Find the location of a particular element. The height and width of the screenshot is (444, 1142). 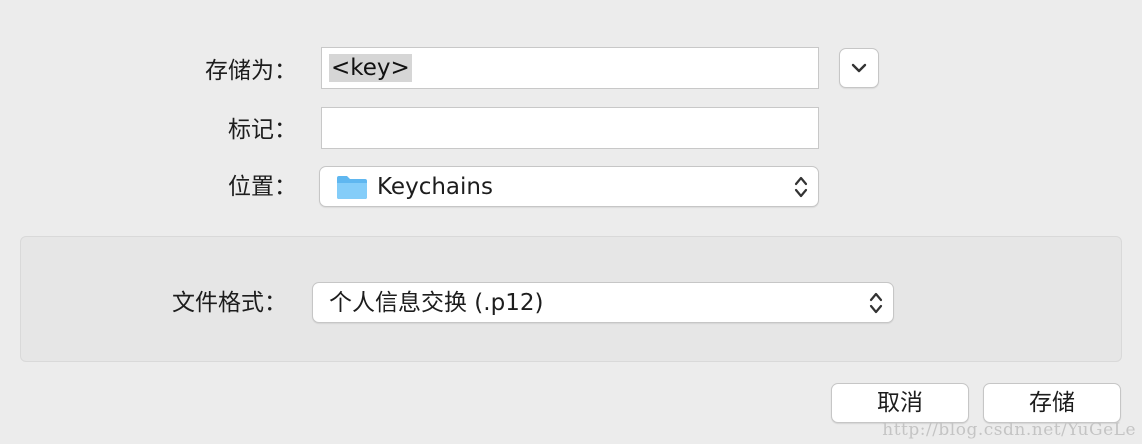

save-as-field: <key> is located at coordinates (570, 68).